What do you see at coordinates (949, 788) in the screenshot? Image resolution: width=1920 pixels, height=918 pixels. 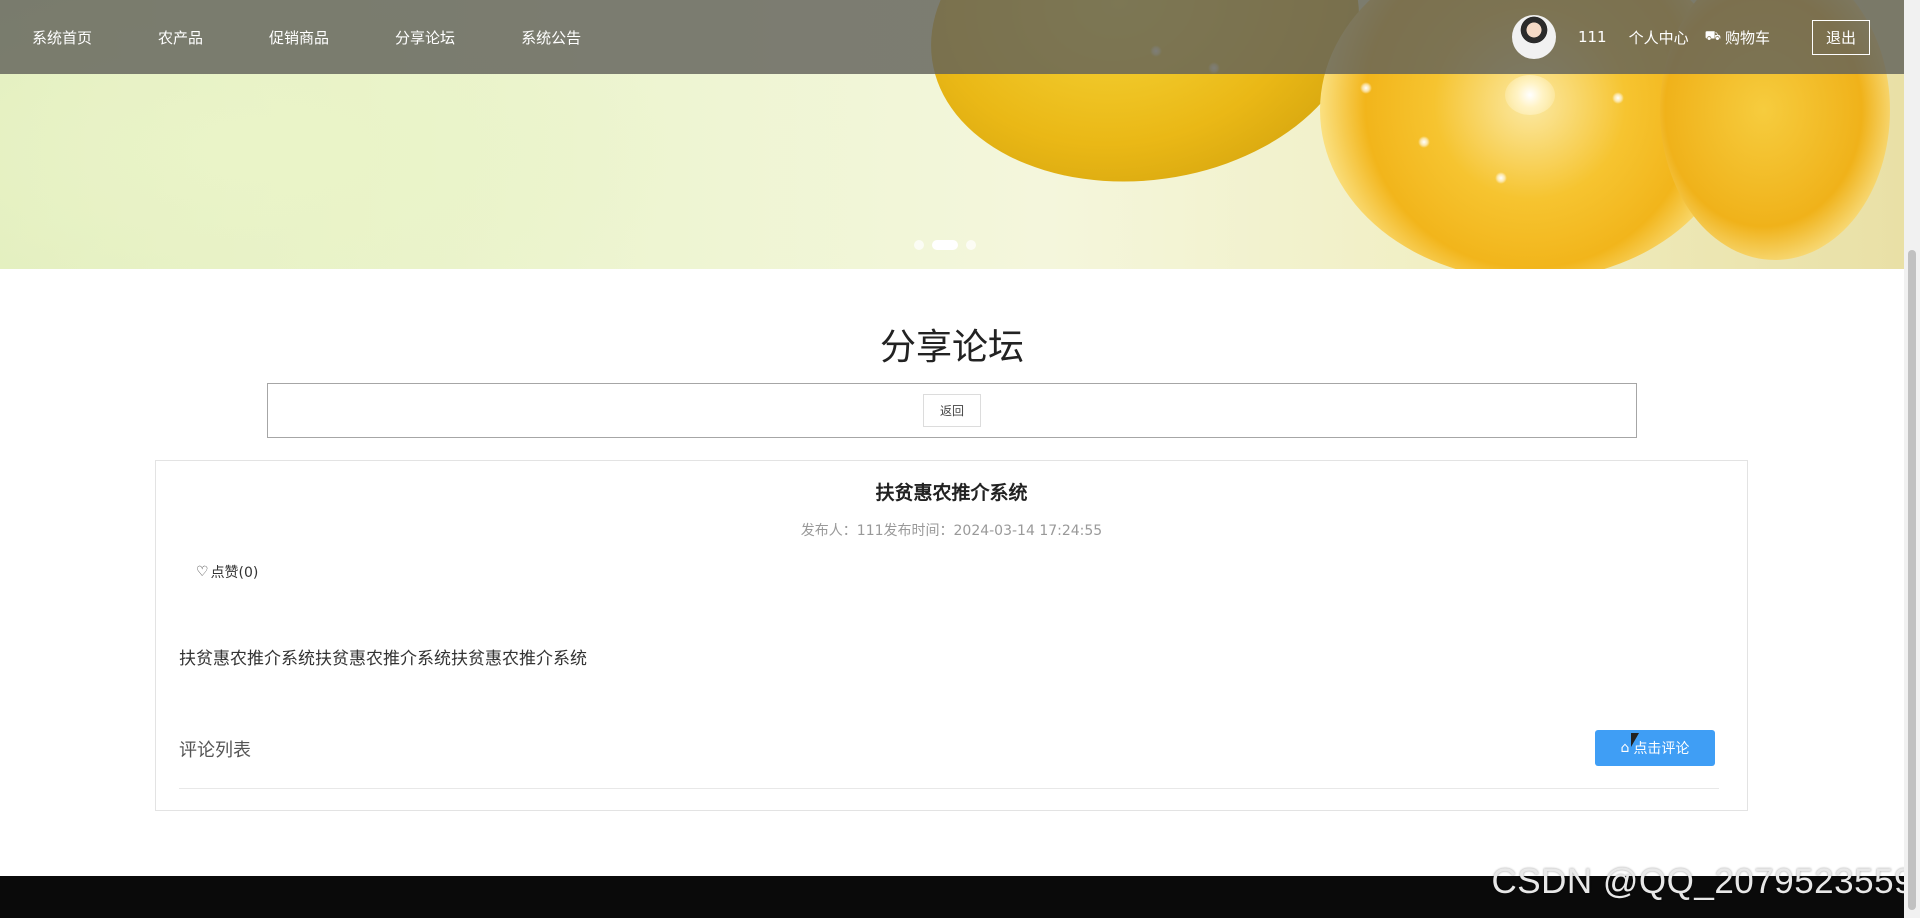 I see `divider` at bounding box center [949, 788].